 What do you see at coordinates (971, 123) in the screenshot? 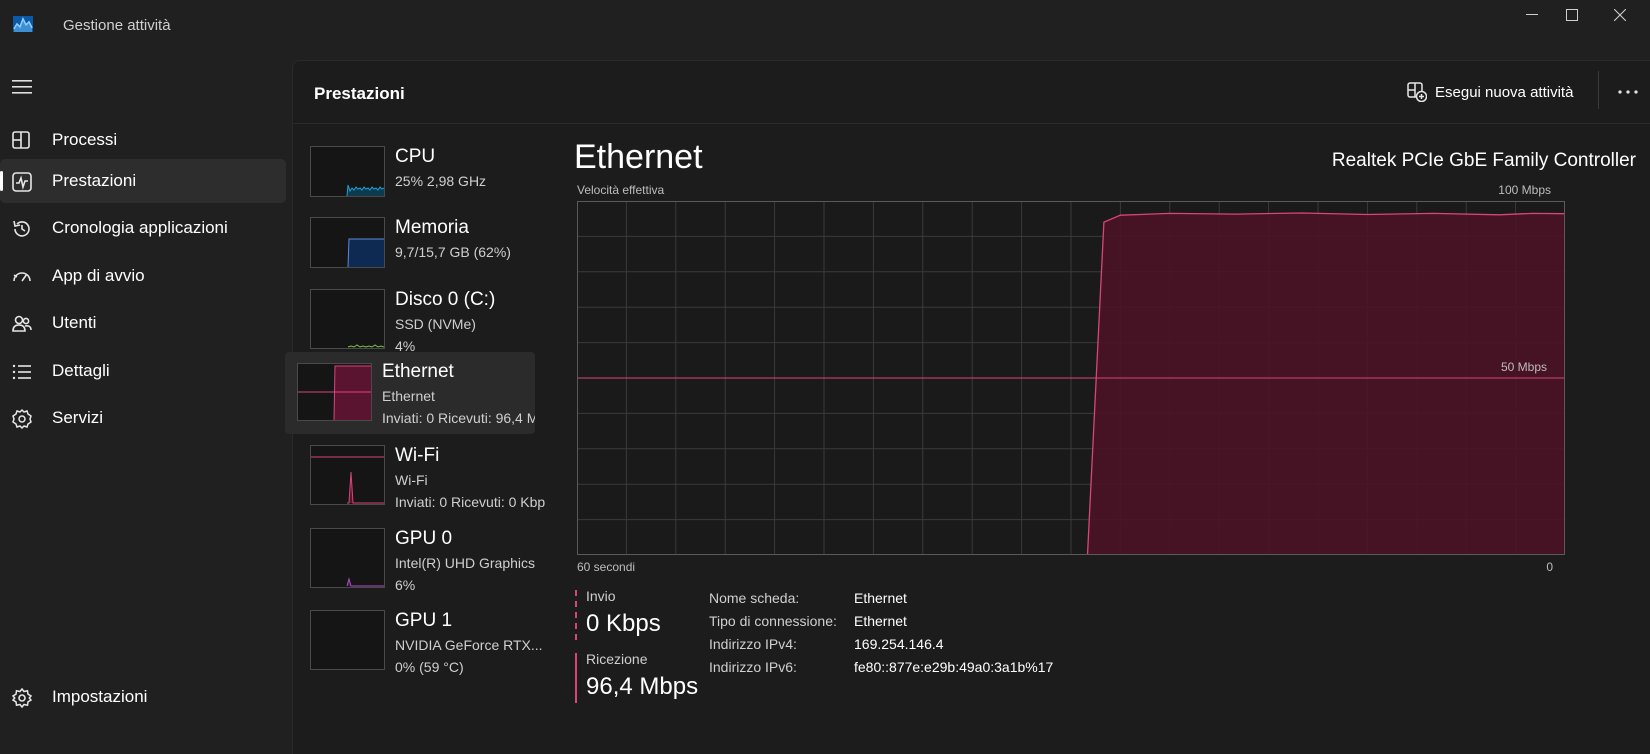
I see `header-divider` at bounding box center [971, 123].